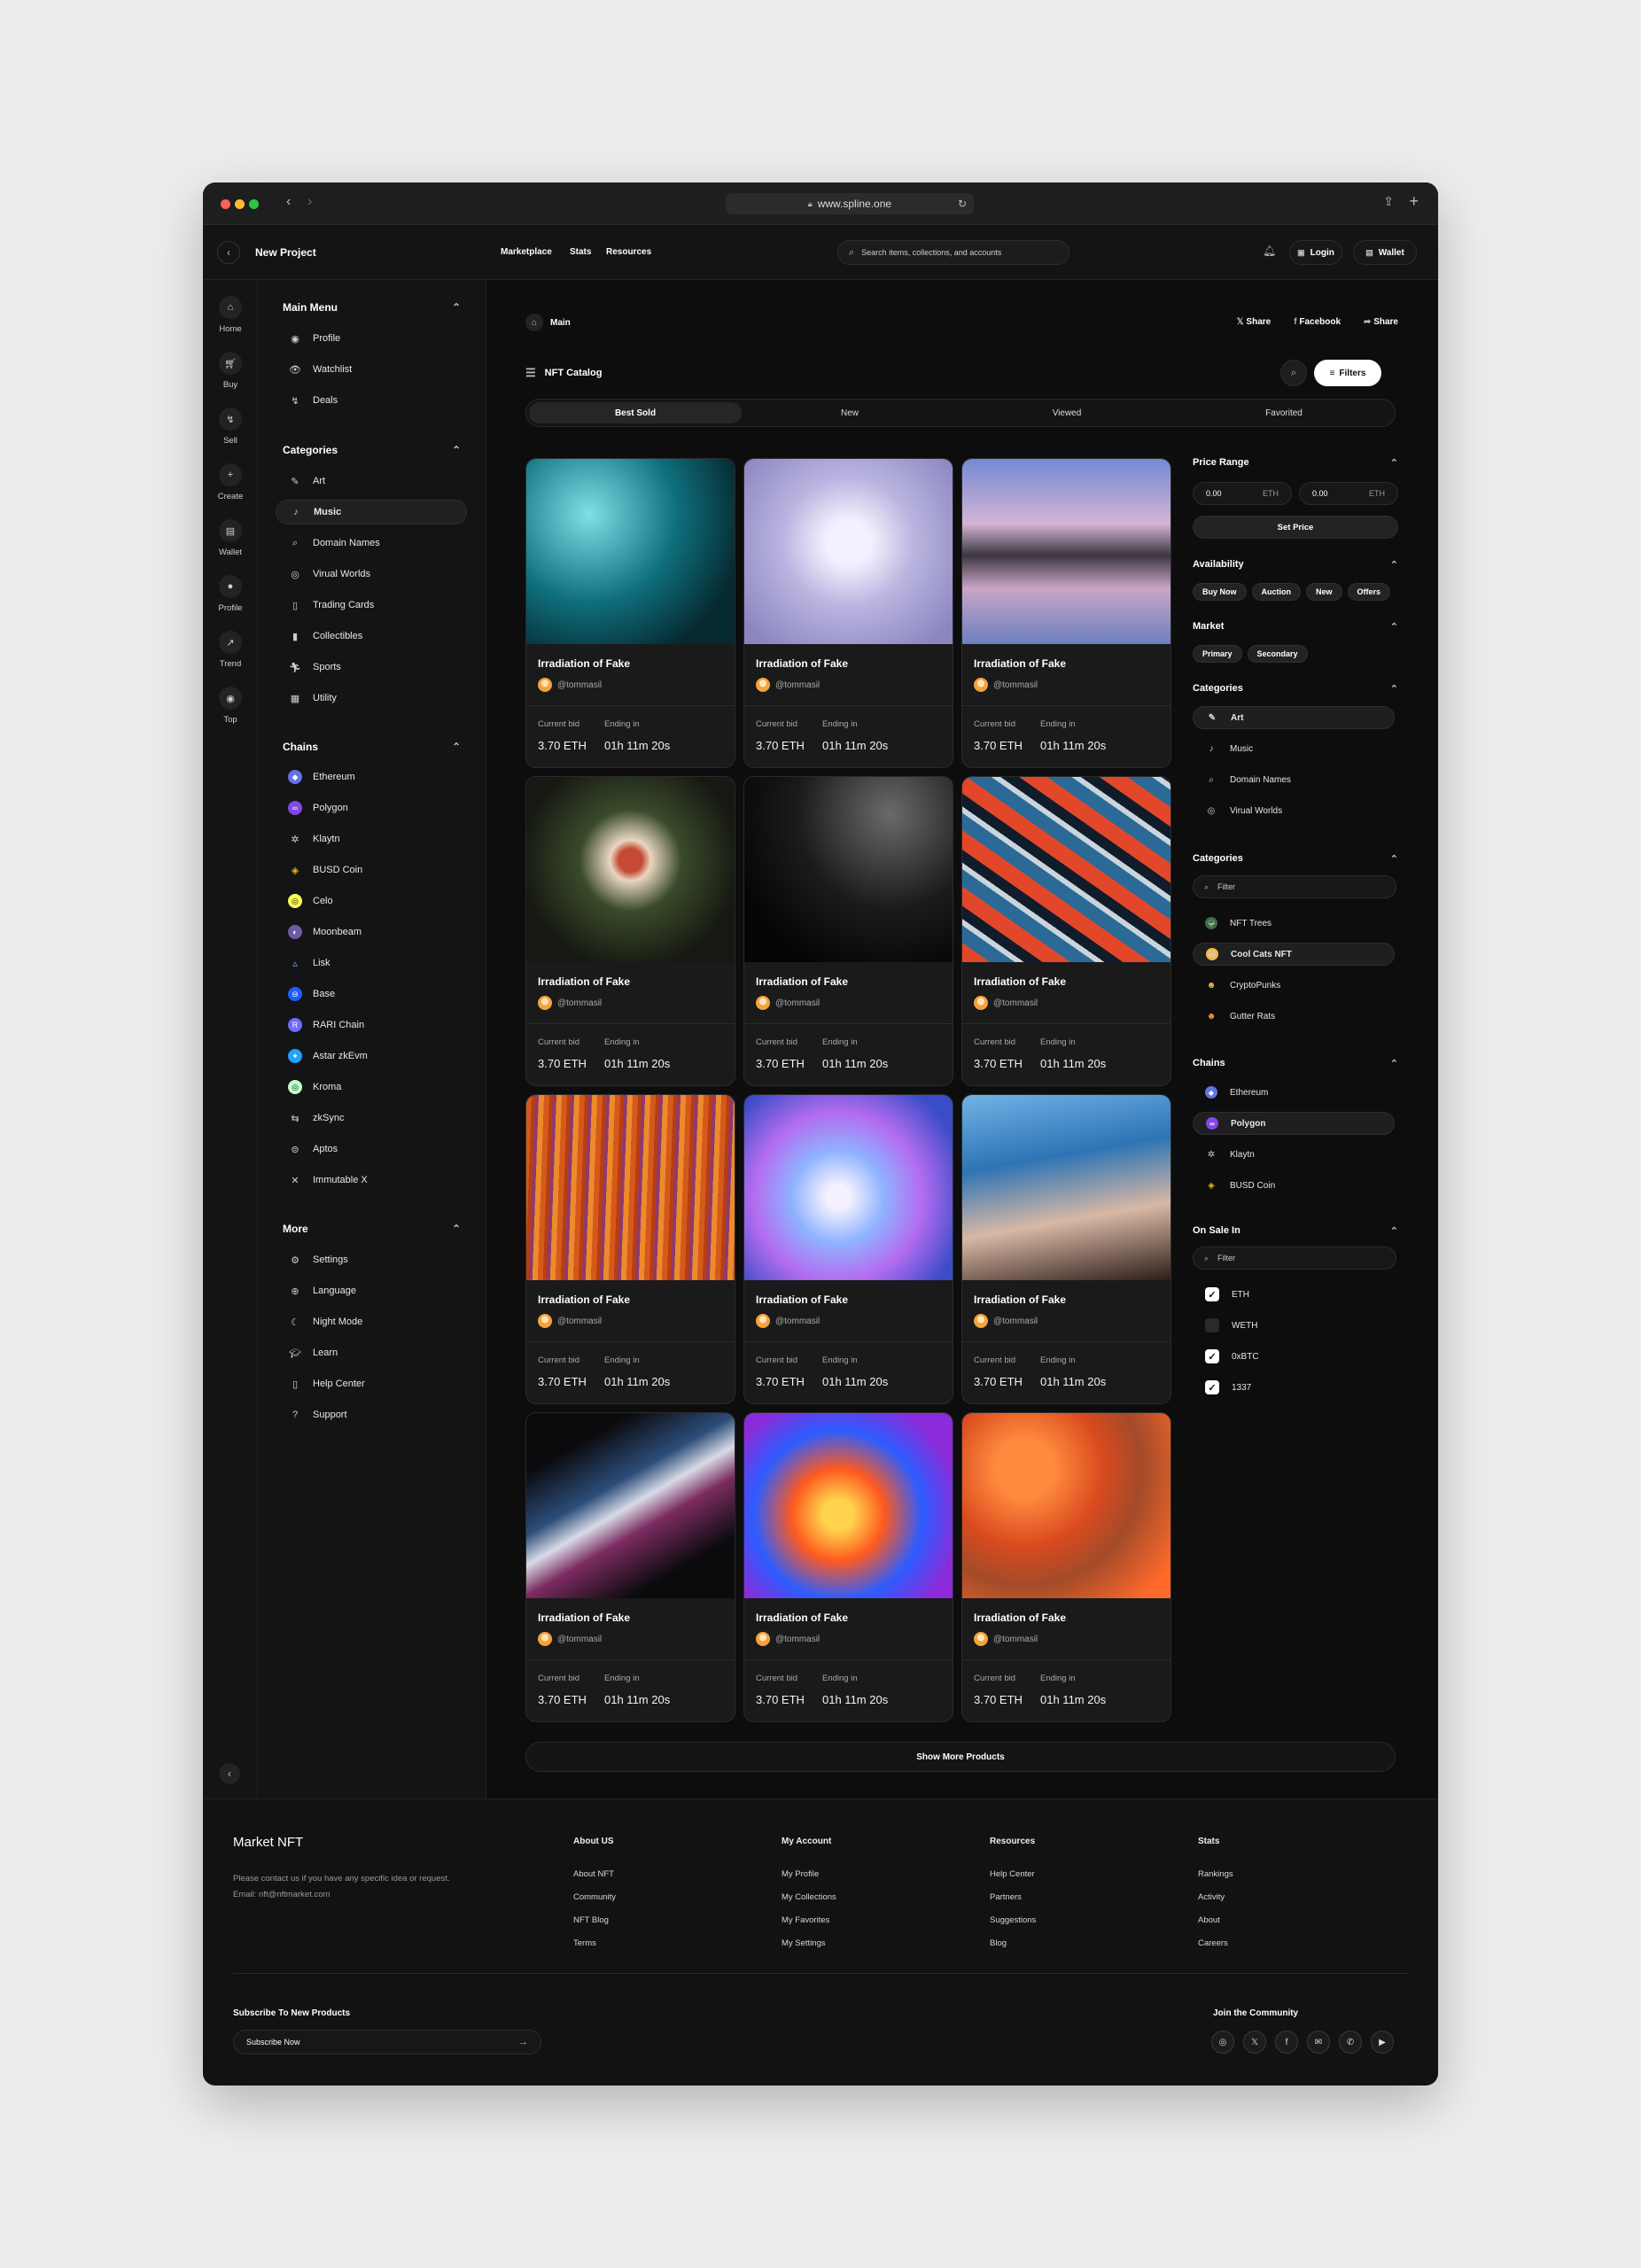 Image resolution: width=1641 pixels, height=2268 pixels. Describe the element at coordinates (960, 1757) in the screenshot. I see `show-more-button: Show More Products` at that location.